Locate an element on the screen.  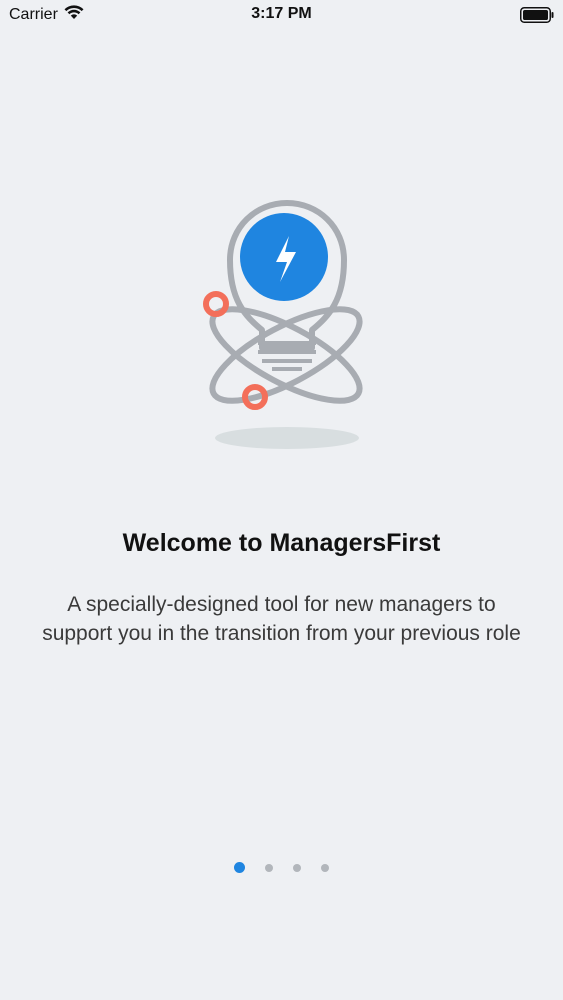
status-time: 3:17 PM is located at coordinates (281, 13).